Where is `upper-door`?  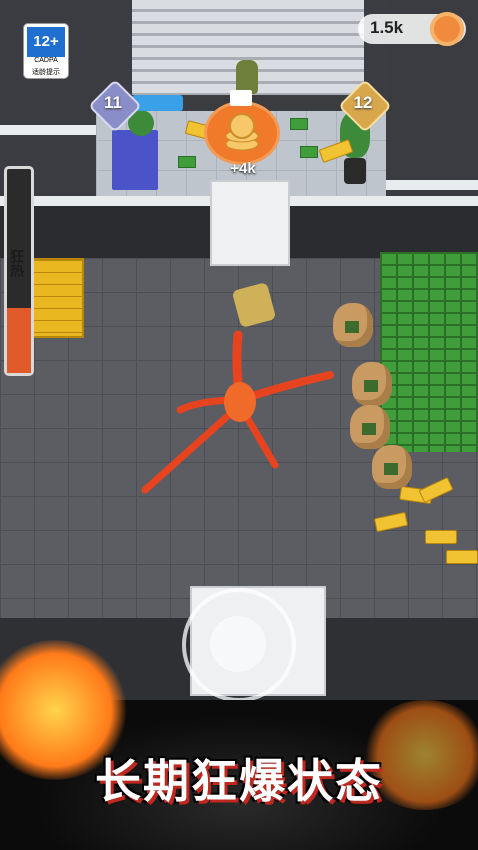
upper-door is located at coordinates (250, 223).